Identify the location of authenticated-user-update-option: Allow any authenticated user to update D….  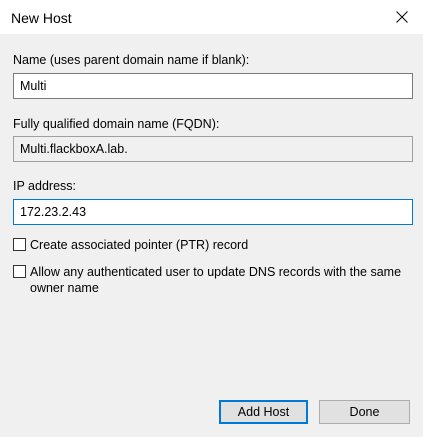
(211, 280).